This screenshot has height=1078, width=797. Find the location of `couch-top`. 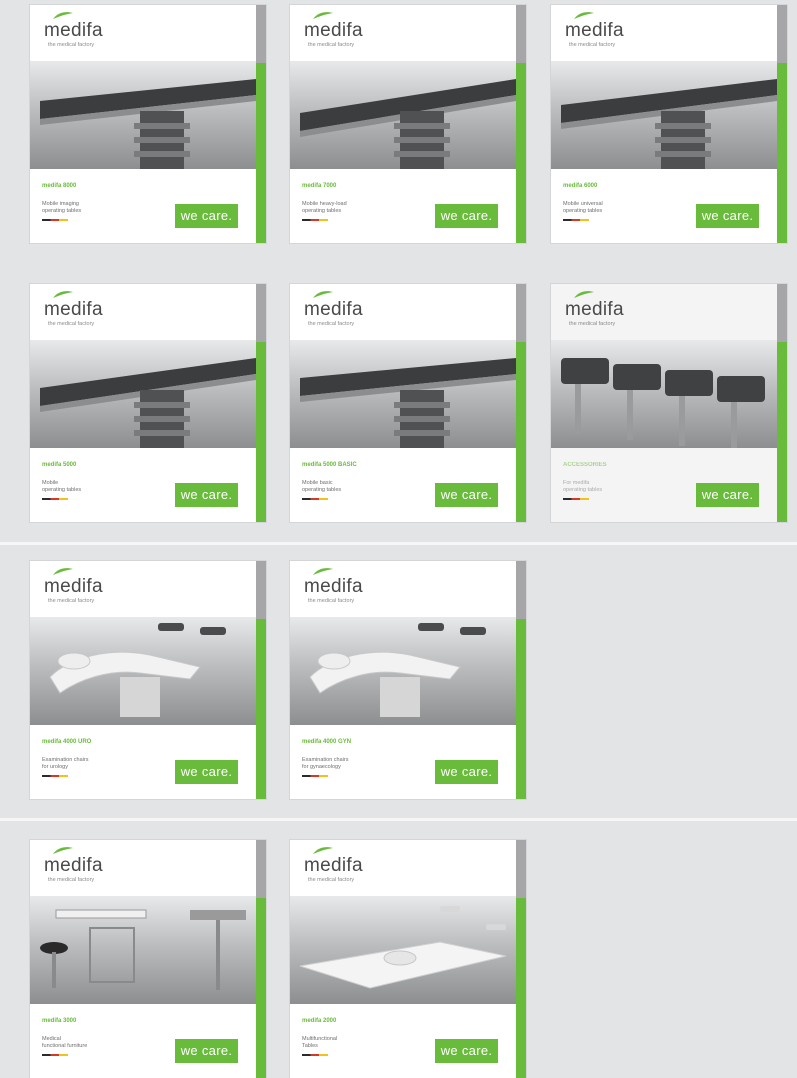

couch-top is located at coordinates (101, 914).